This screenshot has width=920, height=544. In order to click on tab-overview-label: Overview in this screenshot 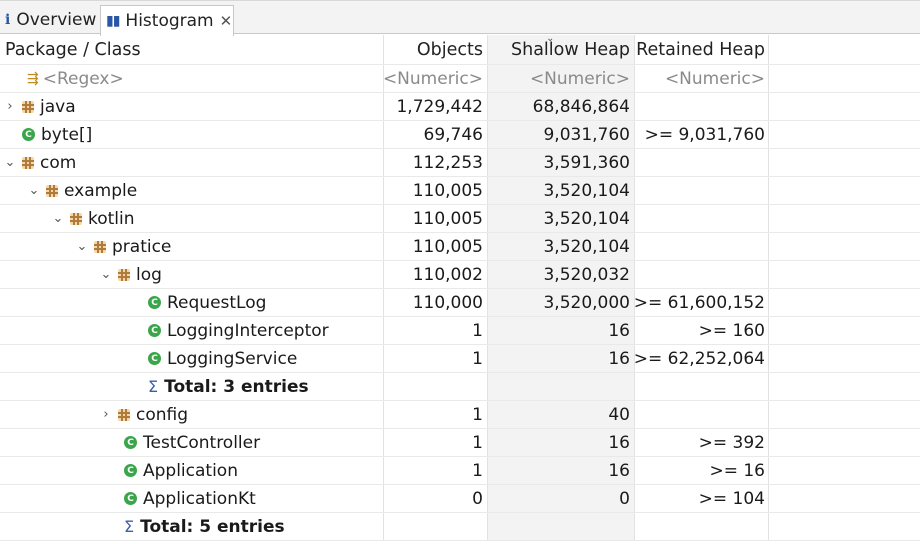, I will do `click(56, 20)`.